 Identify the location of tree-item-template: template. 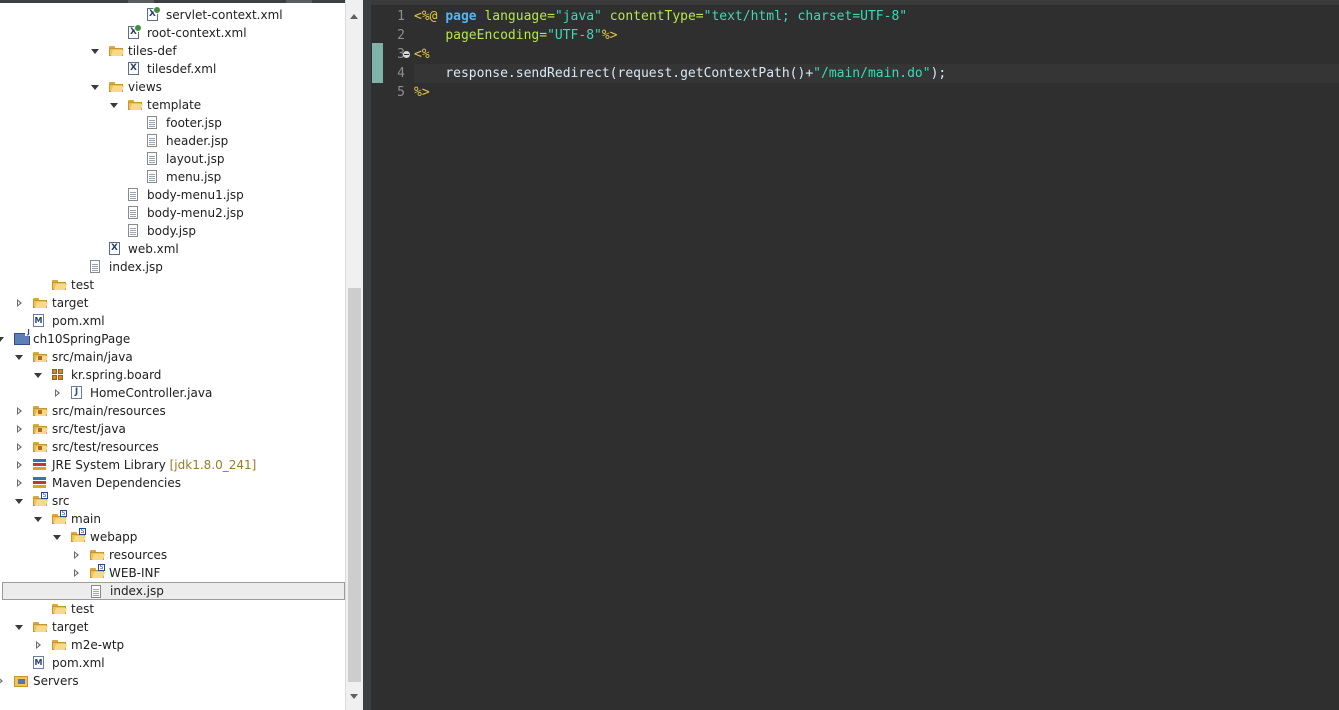
(172, 105).